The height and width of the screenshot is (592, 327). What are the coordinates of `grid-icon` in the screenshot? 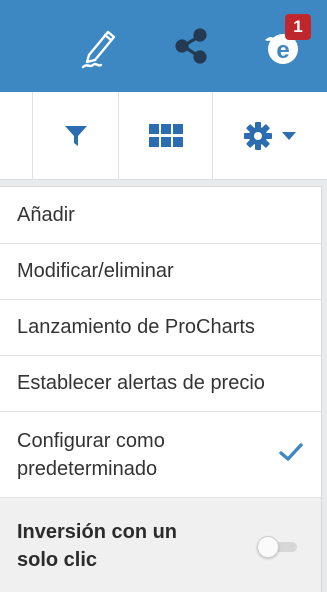 It's located at (165, 135).